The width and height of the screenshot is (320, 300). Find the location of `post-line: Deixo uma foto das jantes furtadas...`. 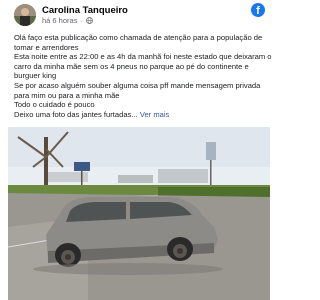

post-line: Deixo uma foto das jantes furtadas... is located at coordinates (76, 114).